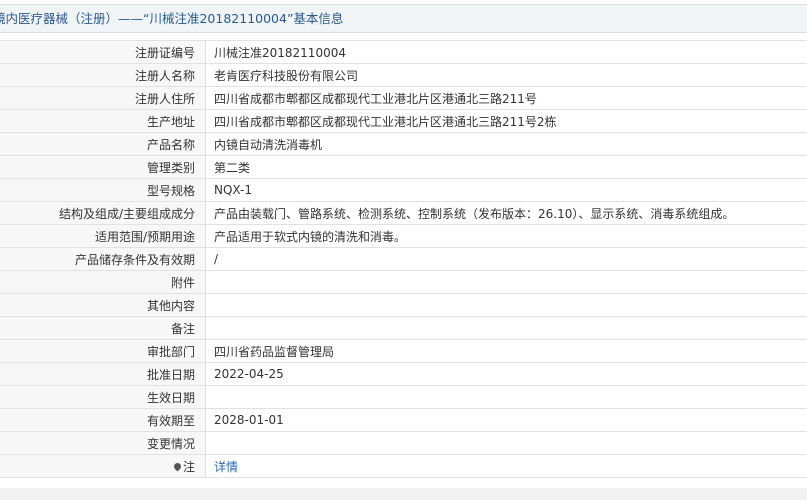 The height and width of the screenshot is (500, 807). I want to click on row-value: 2028-01-01, so click(506, 420).